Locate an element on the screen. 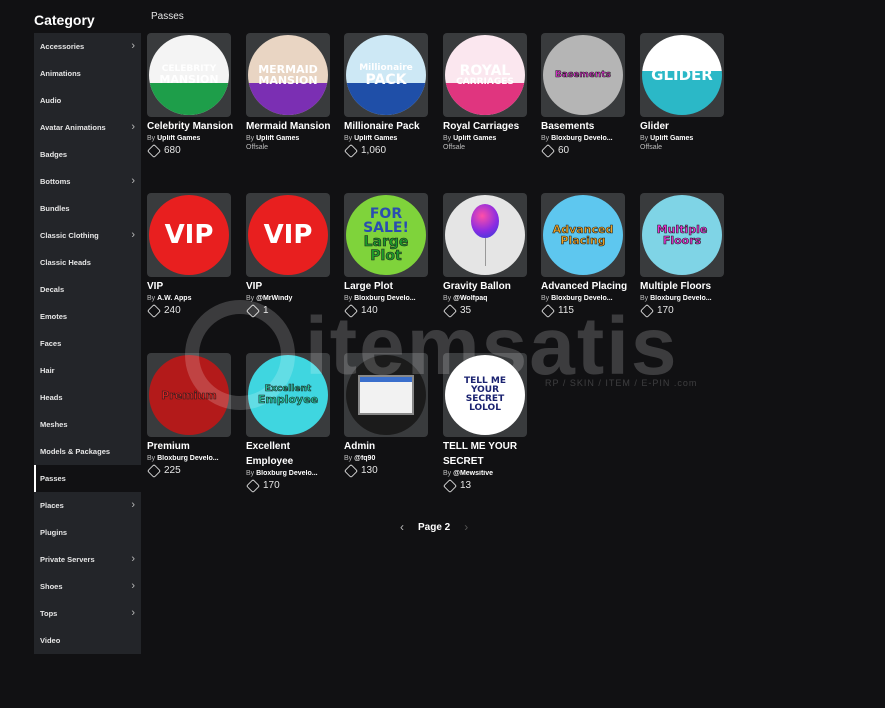  creator-name: @Wolfpaq is located at coordinates (470, 298).